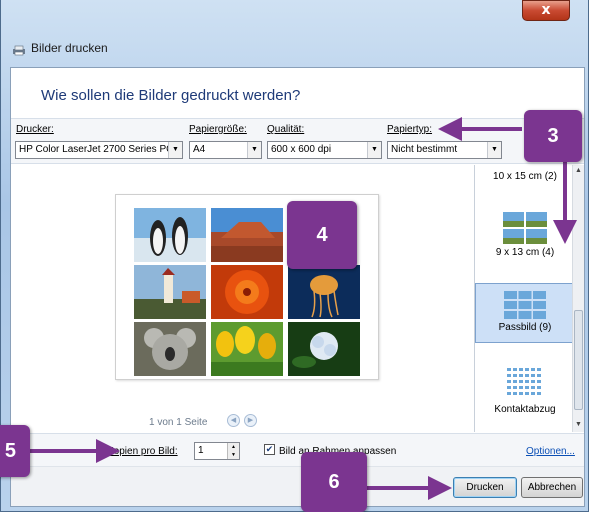 The height and width of the screenshot is (512, 589). I want to click on photo-lighthouse, so click(170, 292).